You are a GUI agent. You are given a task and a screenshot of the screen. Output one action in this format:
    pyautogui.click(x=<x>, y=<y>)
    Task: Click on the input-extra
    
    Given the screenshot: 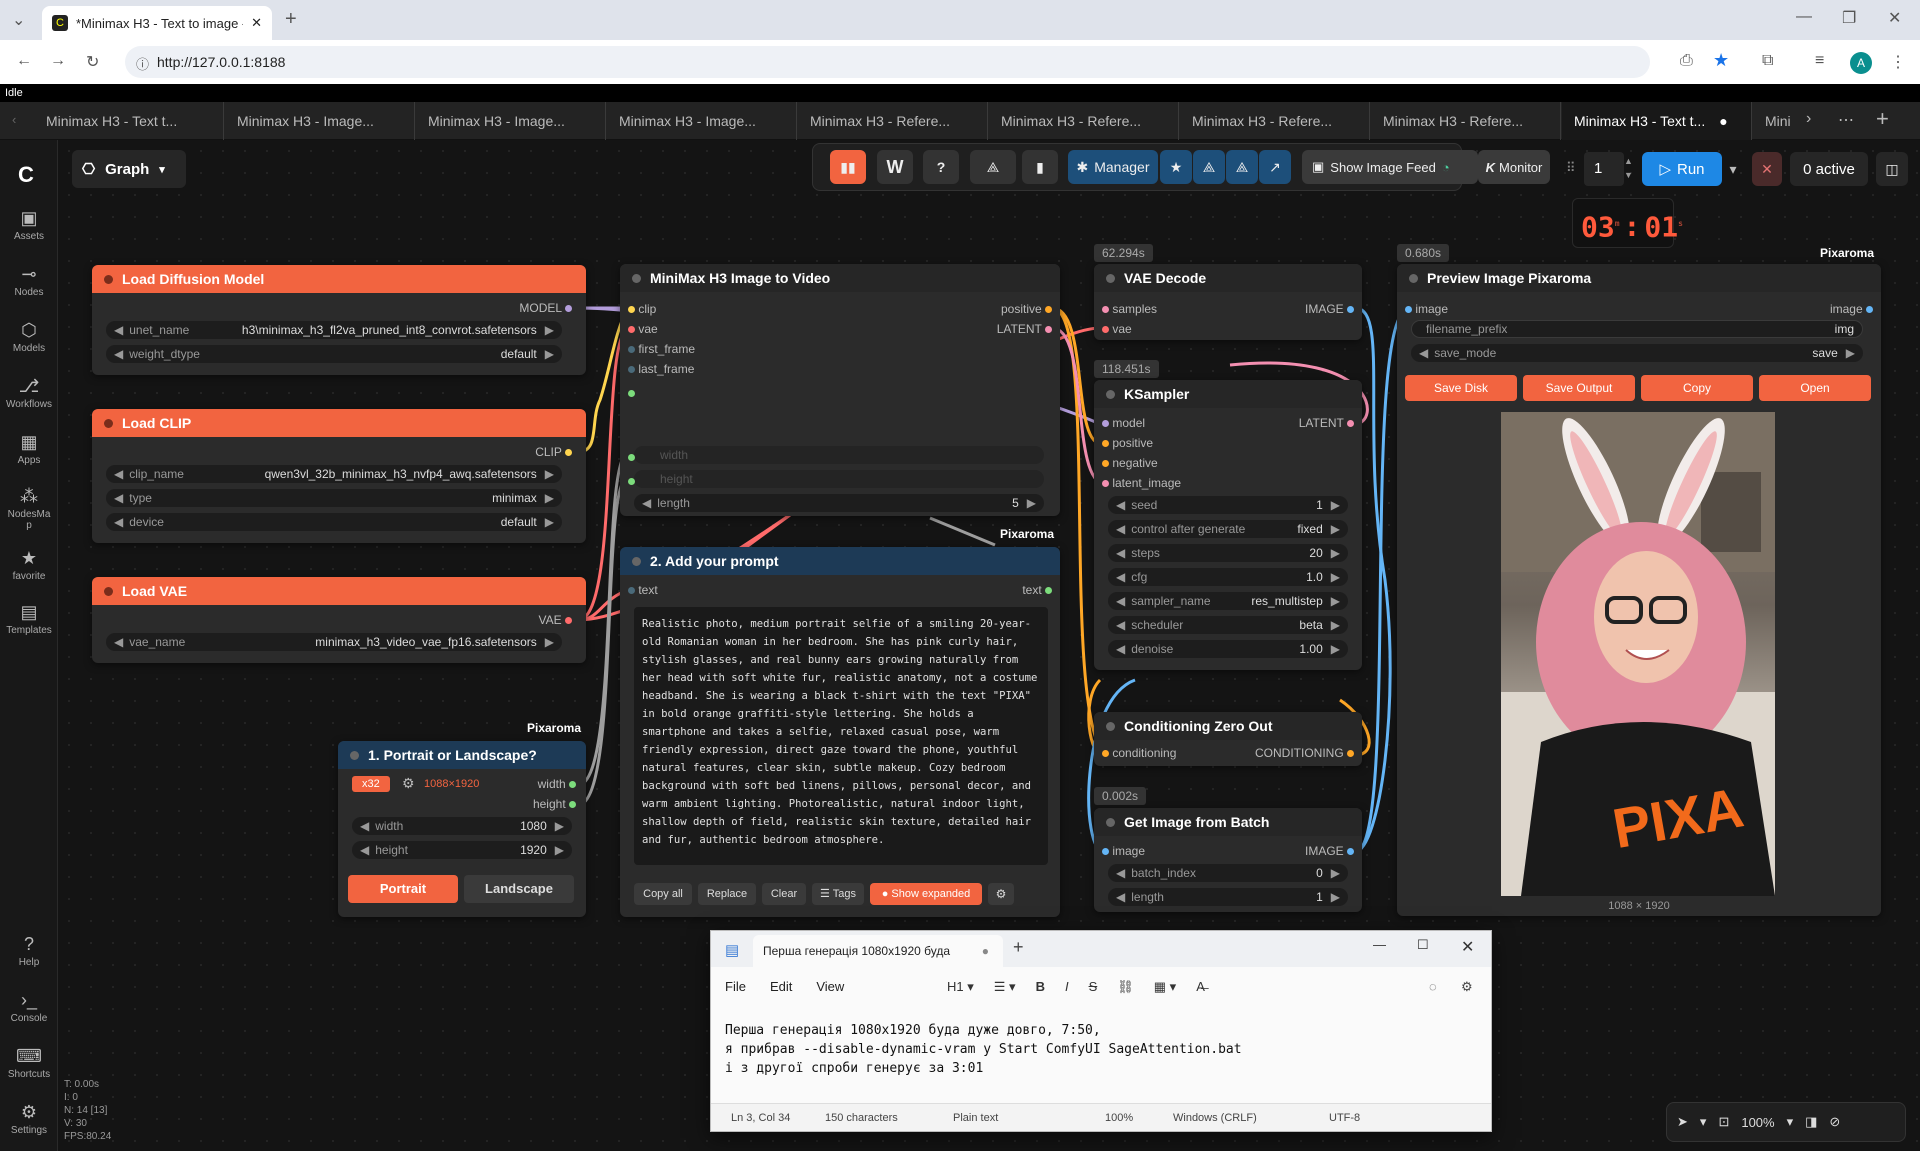 What is the action you would take?
    pyautogui.click(x=631, y=393)
    